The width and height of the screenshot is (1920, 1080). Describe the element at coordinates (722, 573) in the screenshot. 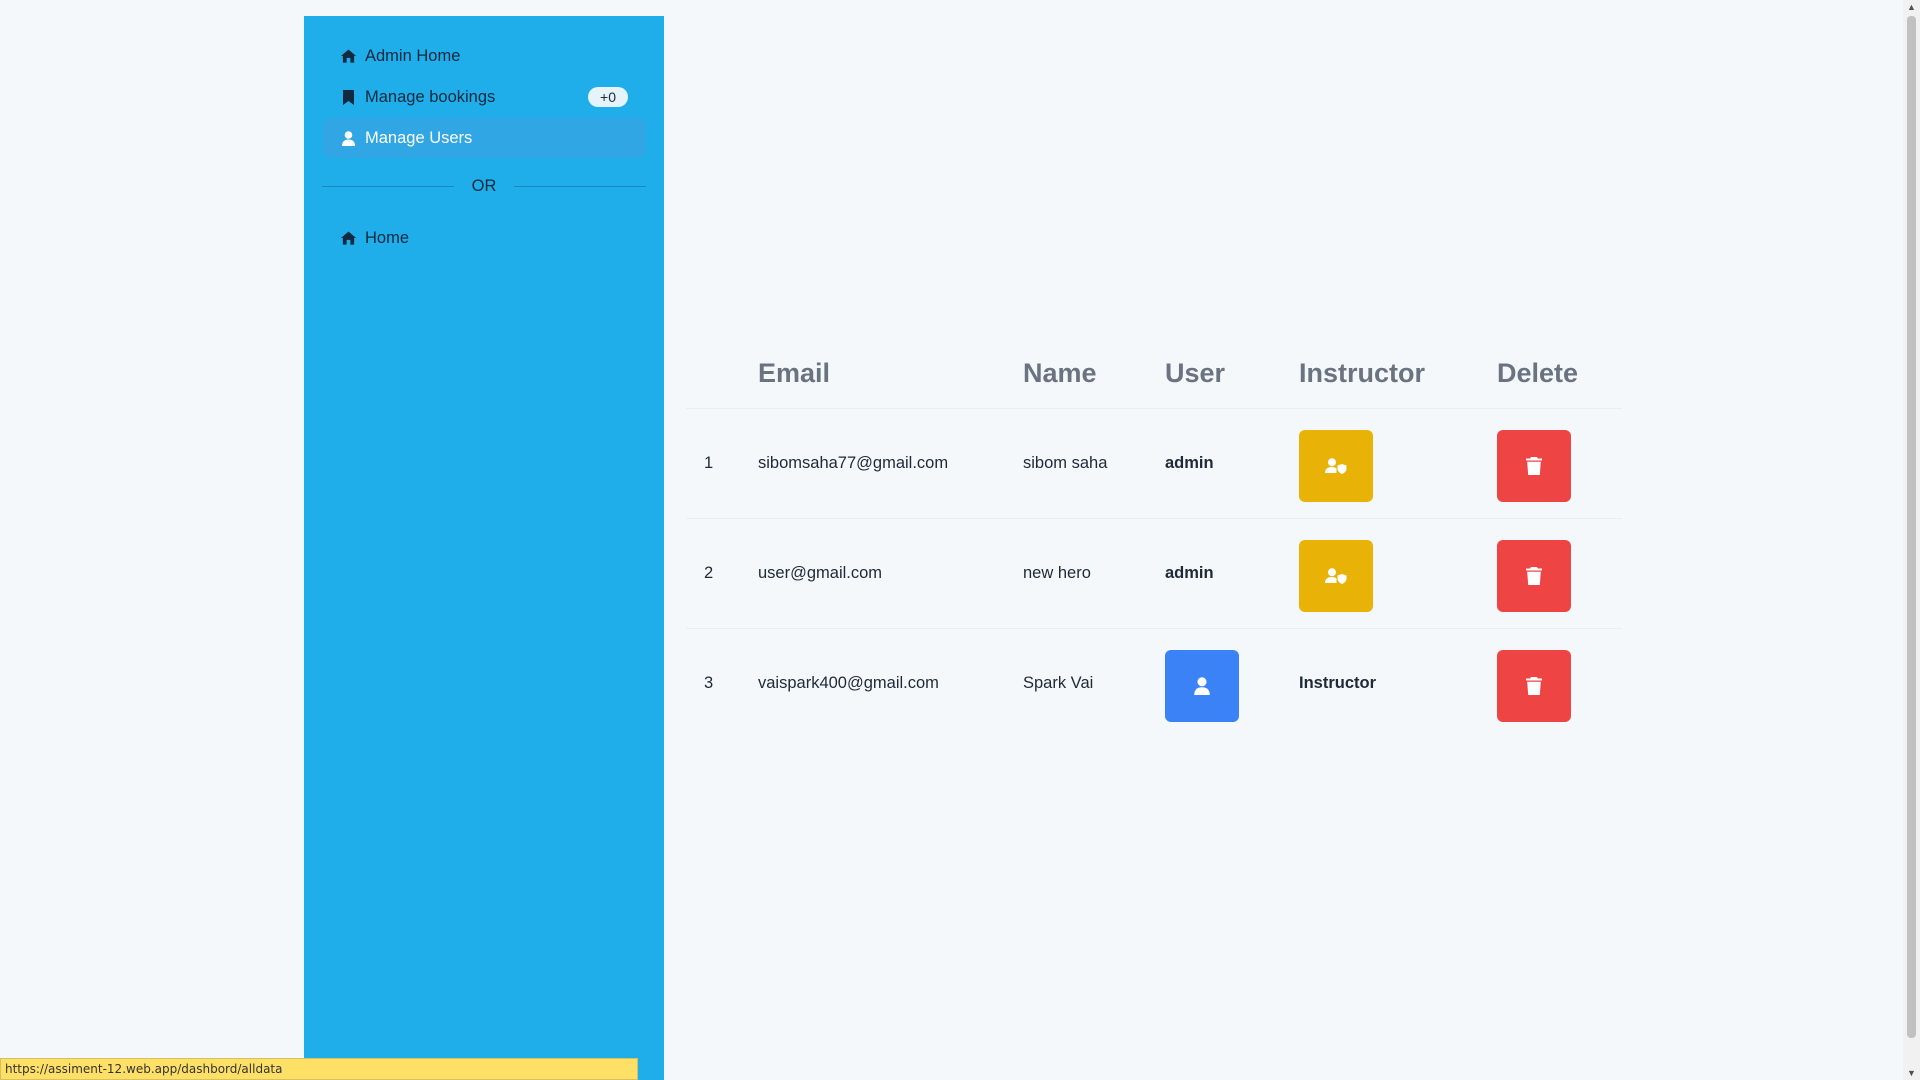

I see `row-index: 2` at that location.